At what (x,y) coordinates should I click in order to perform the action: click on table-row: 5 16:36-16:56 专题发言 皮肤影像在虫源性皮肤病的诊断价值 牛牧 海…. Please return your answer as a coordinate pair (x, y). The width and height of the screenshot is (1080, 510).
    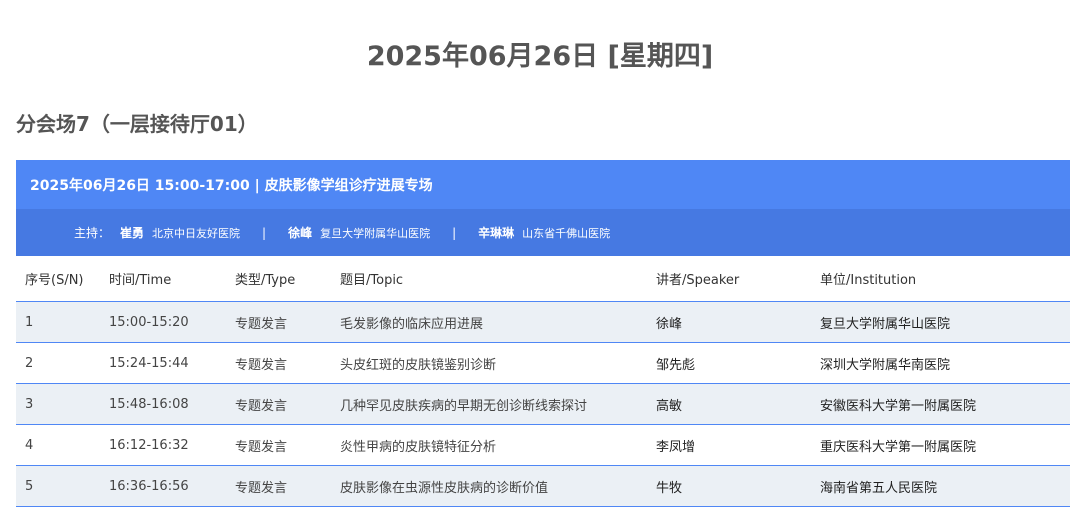
    Looking at the image, I should click on (543, 486).